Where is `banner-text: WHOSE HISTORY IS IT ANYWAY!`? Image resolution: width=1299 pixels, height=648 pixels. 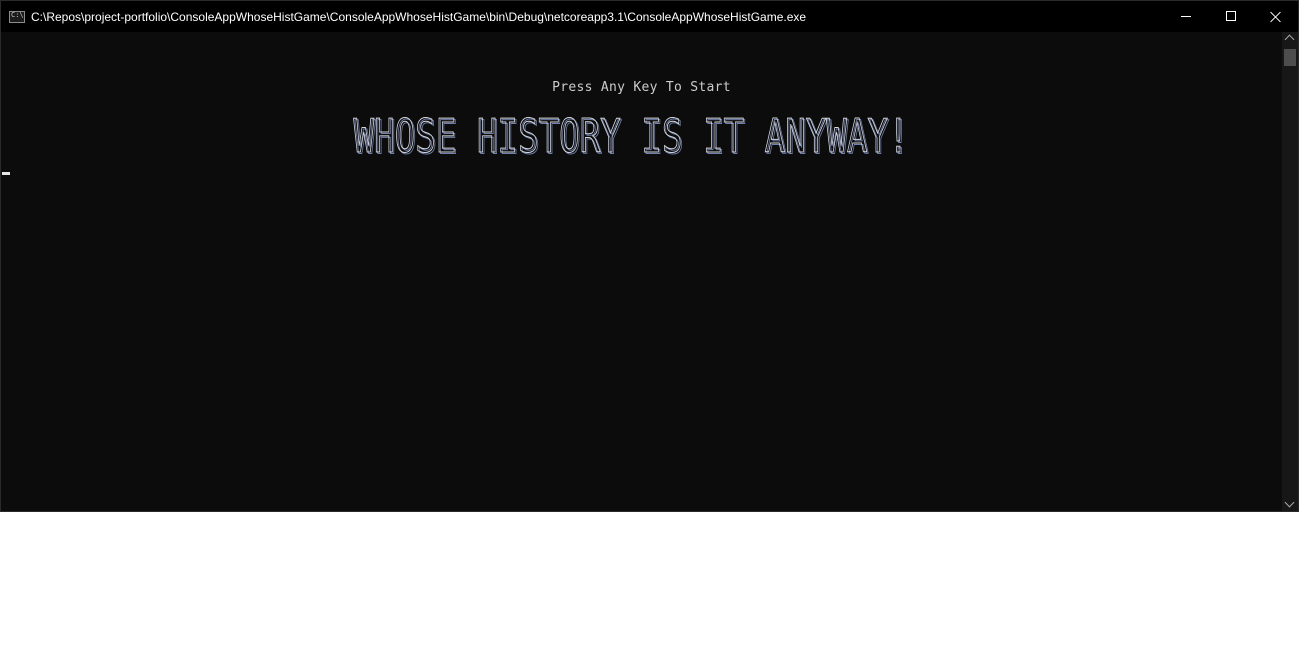 banner-text: WHOSE HISTORY IS IT ANYWAY! is located at coordinates (631, 135).